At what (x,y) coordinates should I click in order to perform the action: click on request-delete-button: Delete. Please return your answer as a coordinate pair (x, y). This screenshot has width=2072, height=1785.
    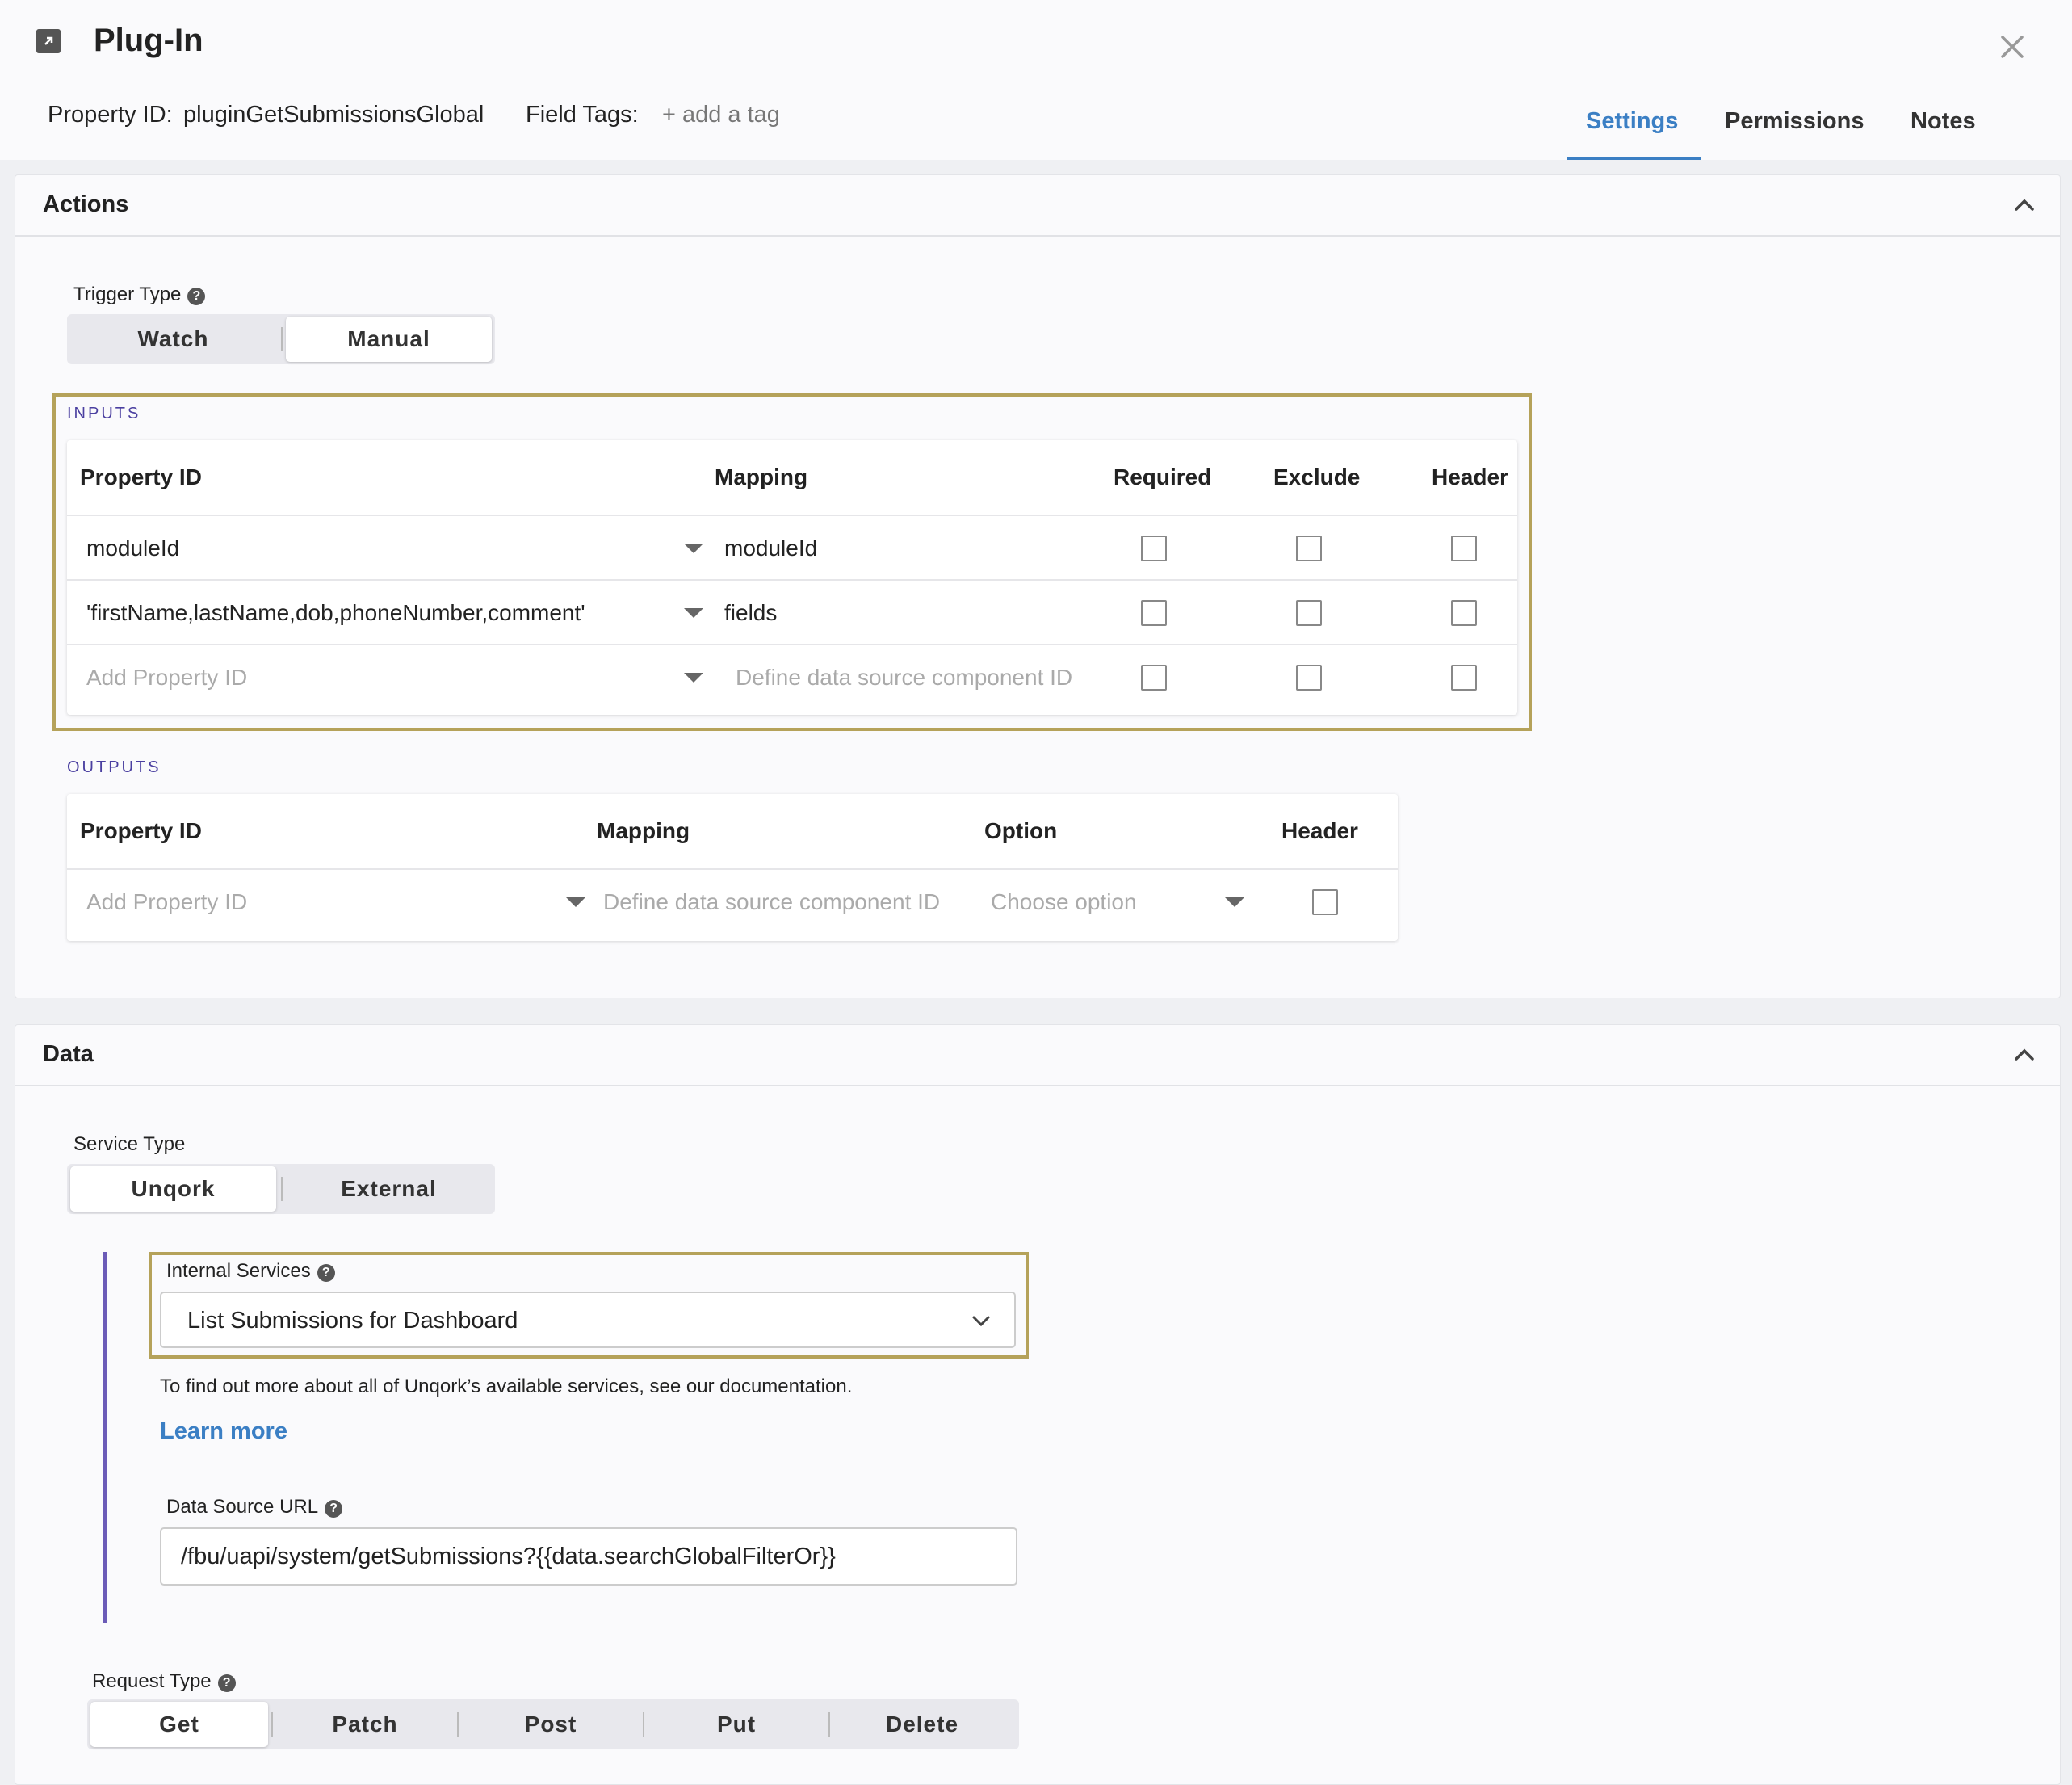
    Looking at the image, I should click on (922, 1724).